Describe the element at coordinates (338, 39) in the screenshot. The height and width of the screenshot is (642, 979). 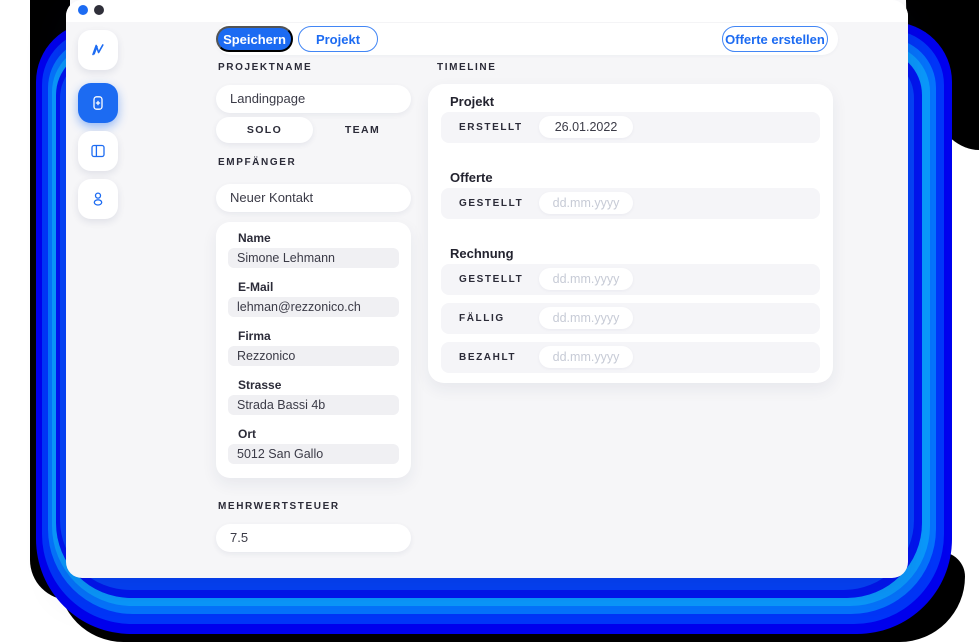
I see `project-button: Projekt` at that location.